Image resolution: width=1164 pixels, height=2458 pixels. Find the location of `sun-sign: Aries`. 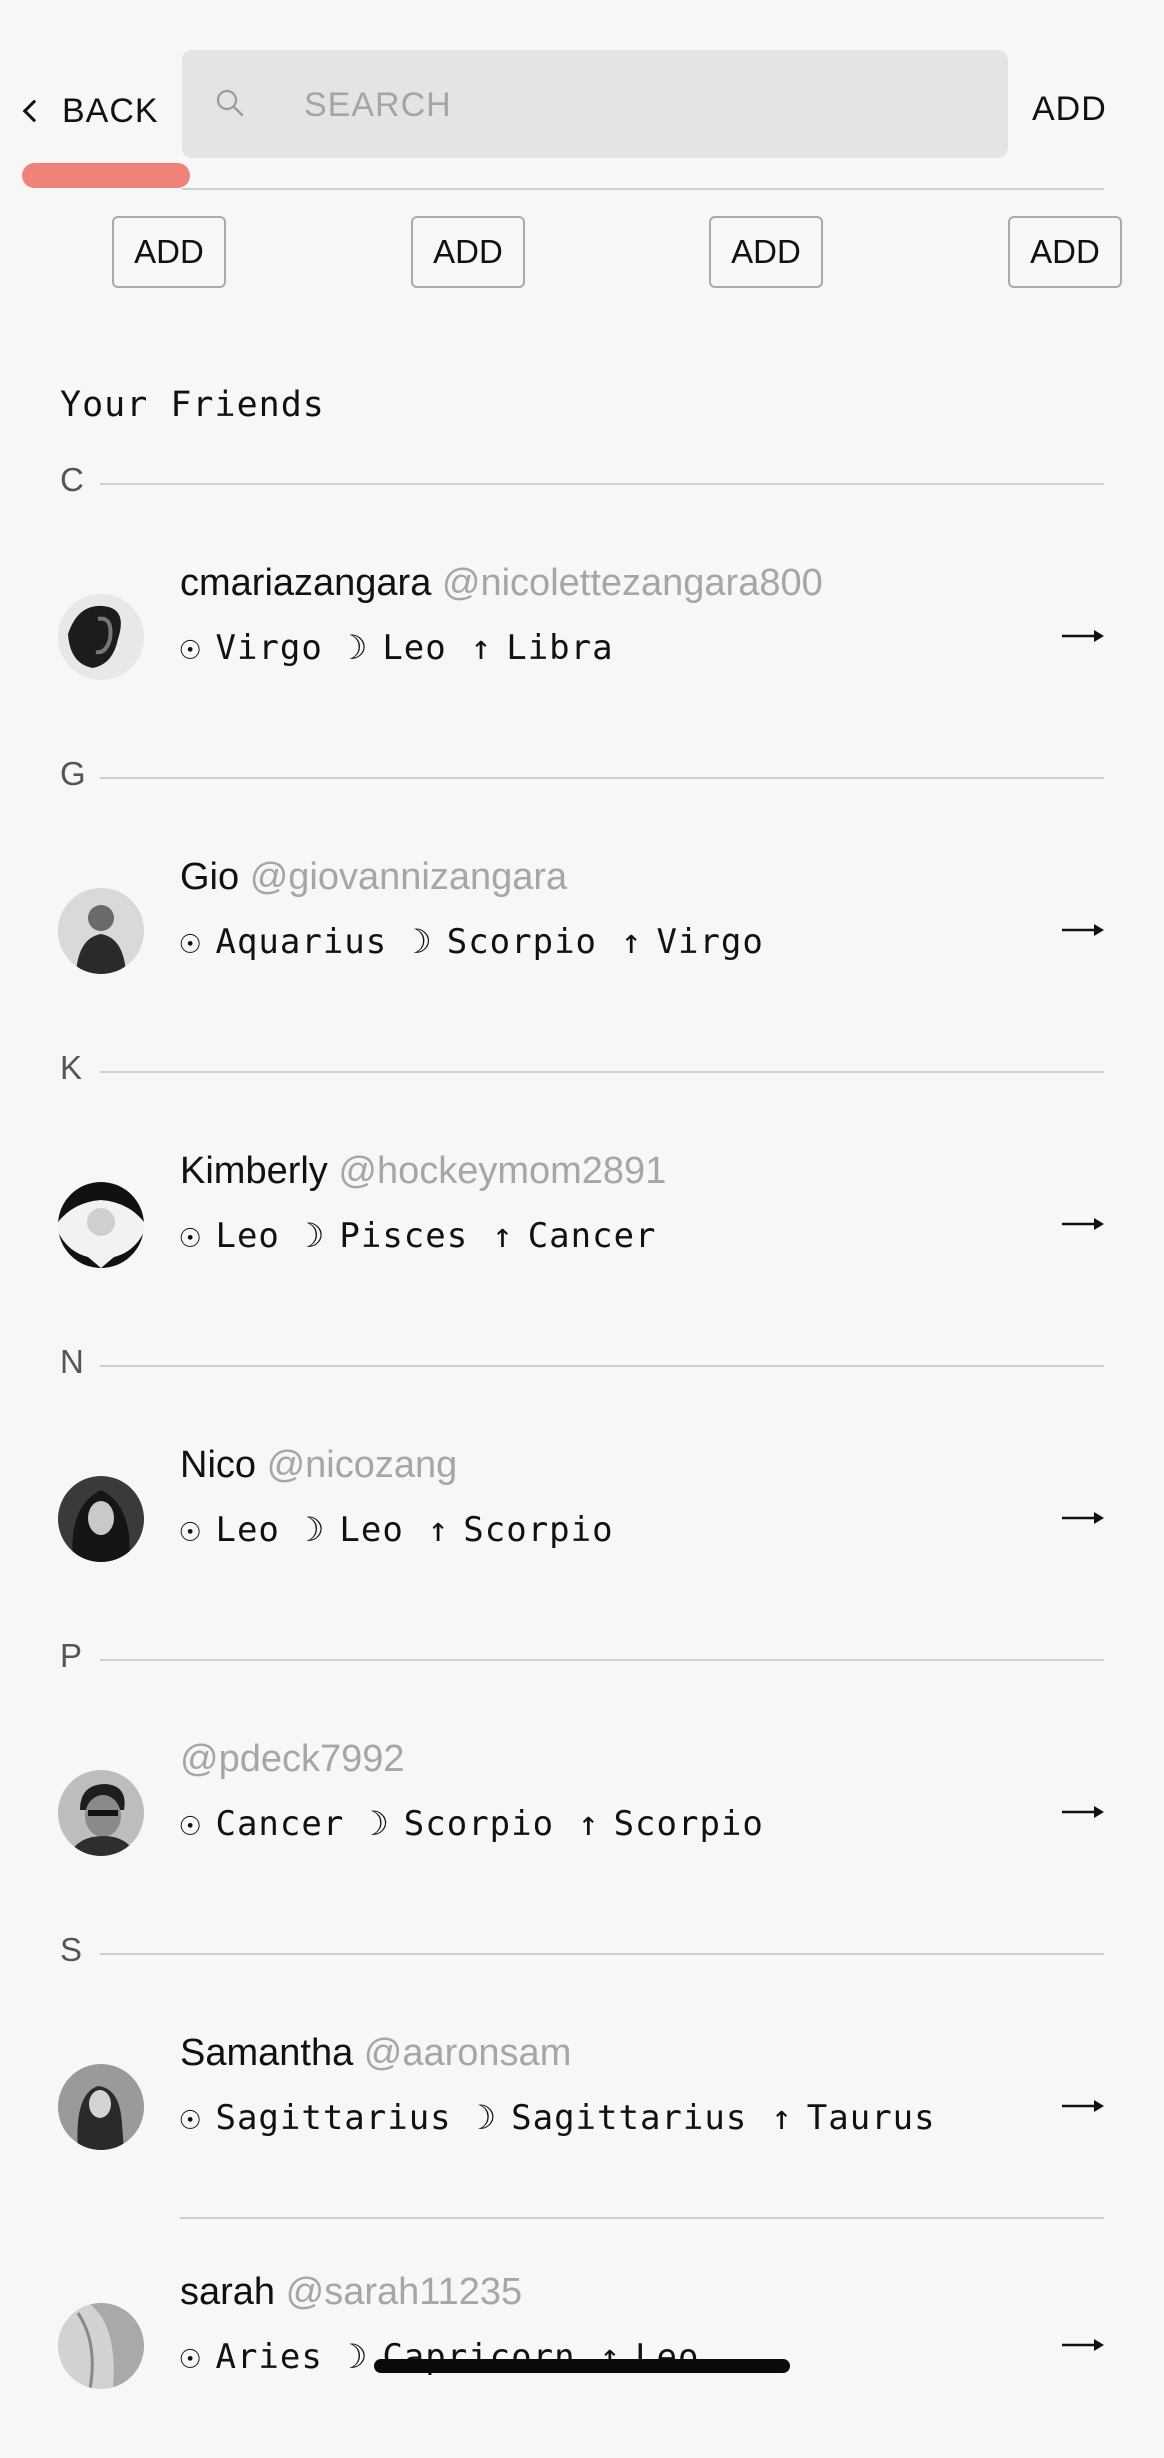

sun-sign: Aries is located at coordinates (269, 2357).